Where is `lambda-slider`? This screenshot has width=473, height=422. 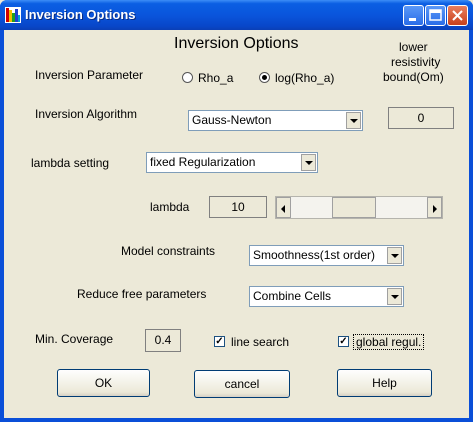
lambda-slider is located at coordinates (359, 207).